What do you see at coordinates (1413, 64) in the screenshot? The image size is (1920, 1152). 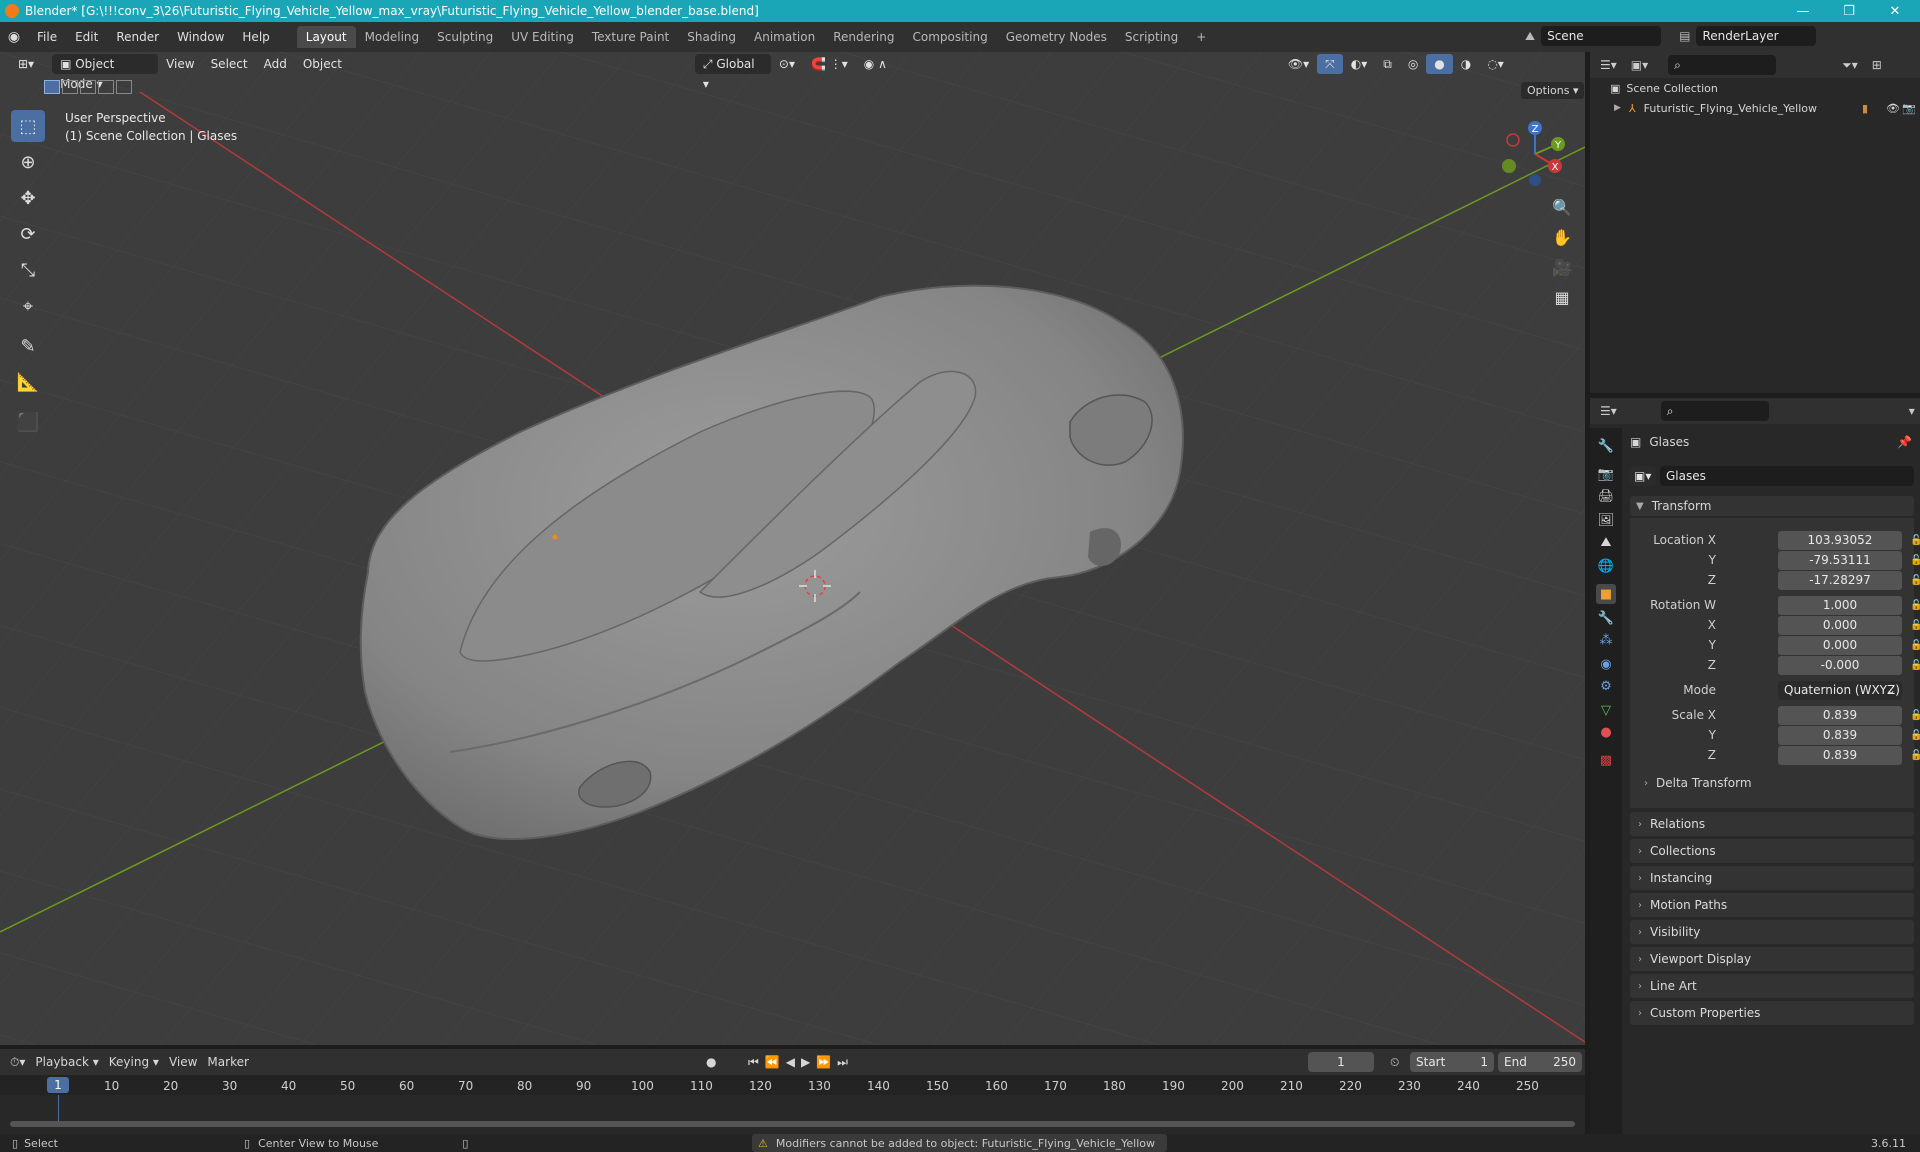 I see `wireframe-shading-icon: ◎` at bounding box center [1413, 64].